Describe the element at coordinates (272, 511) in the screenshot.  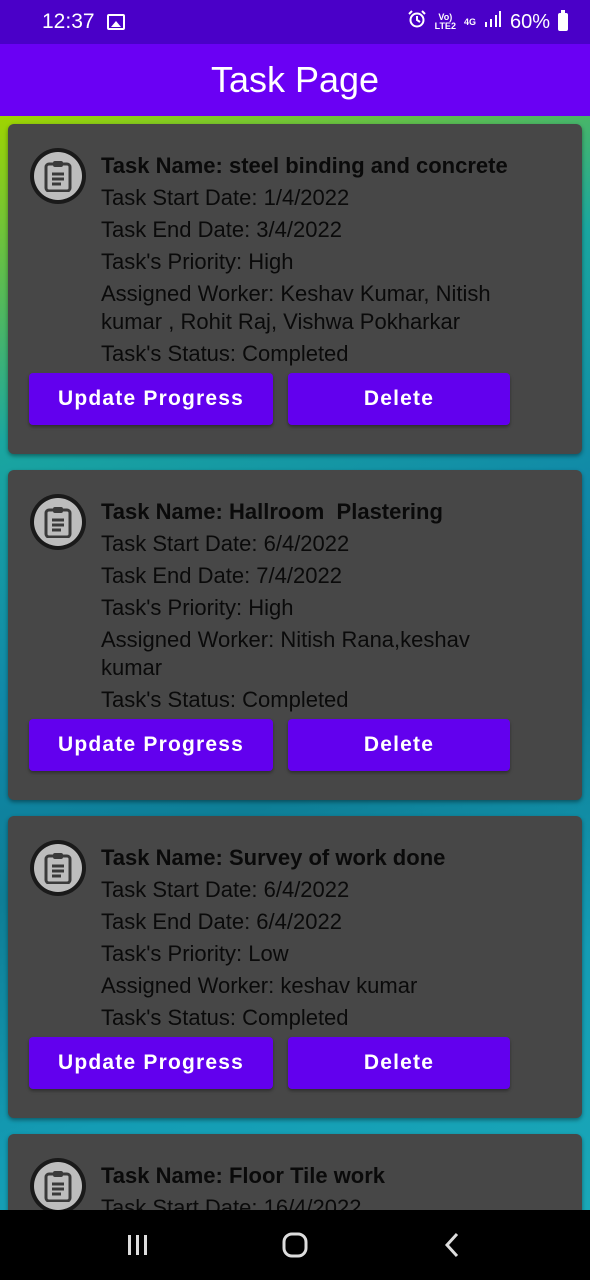
I see `task-name: Task Name: Hallroom Plastering` at that location.